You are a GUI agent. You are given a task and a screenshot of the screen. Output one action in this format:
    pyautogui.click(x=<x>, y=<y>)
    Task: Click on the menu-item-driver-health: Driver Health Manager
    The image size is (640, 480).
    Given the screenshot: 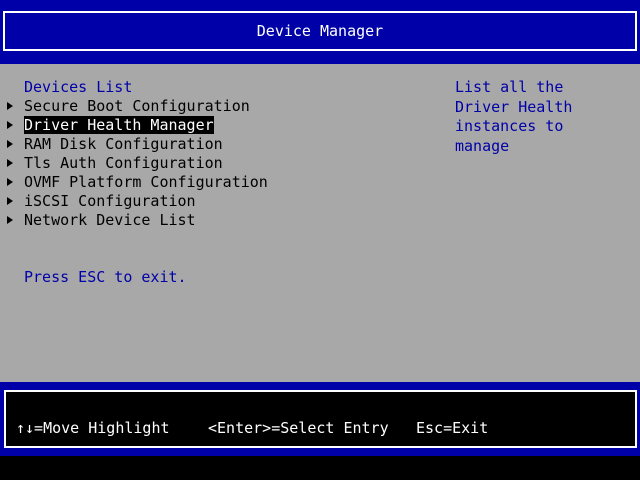 What is the action you would take?
    pyautogui.click(x=220, y=125)
    